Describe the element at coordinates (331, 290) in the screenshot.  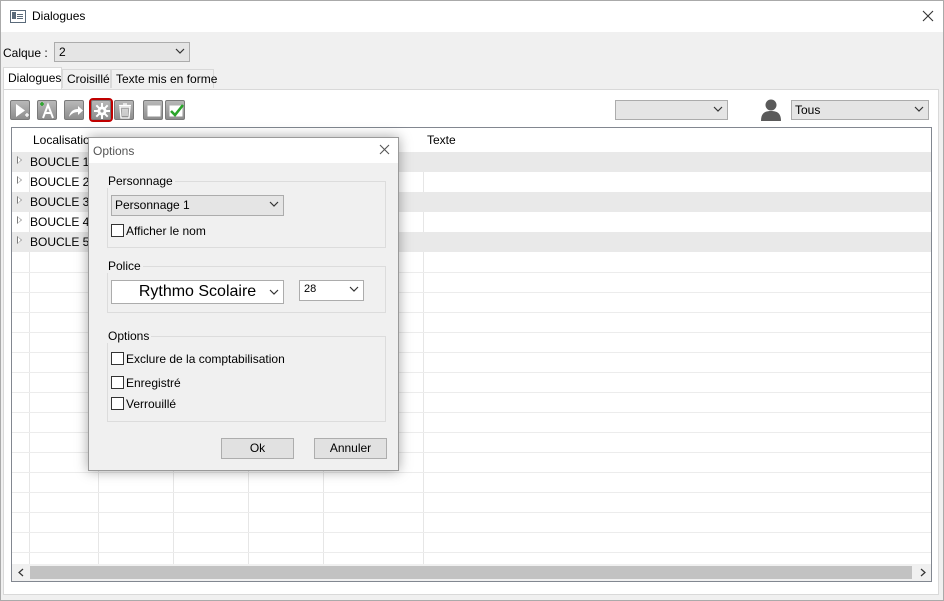
I see `font-size-select: 28` at that location.